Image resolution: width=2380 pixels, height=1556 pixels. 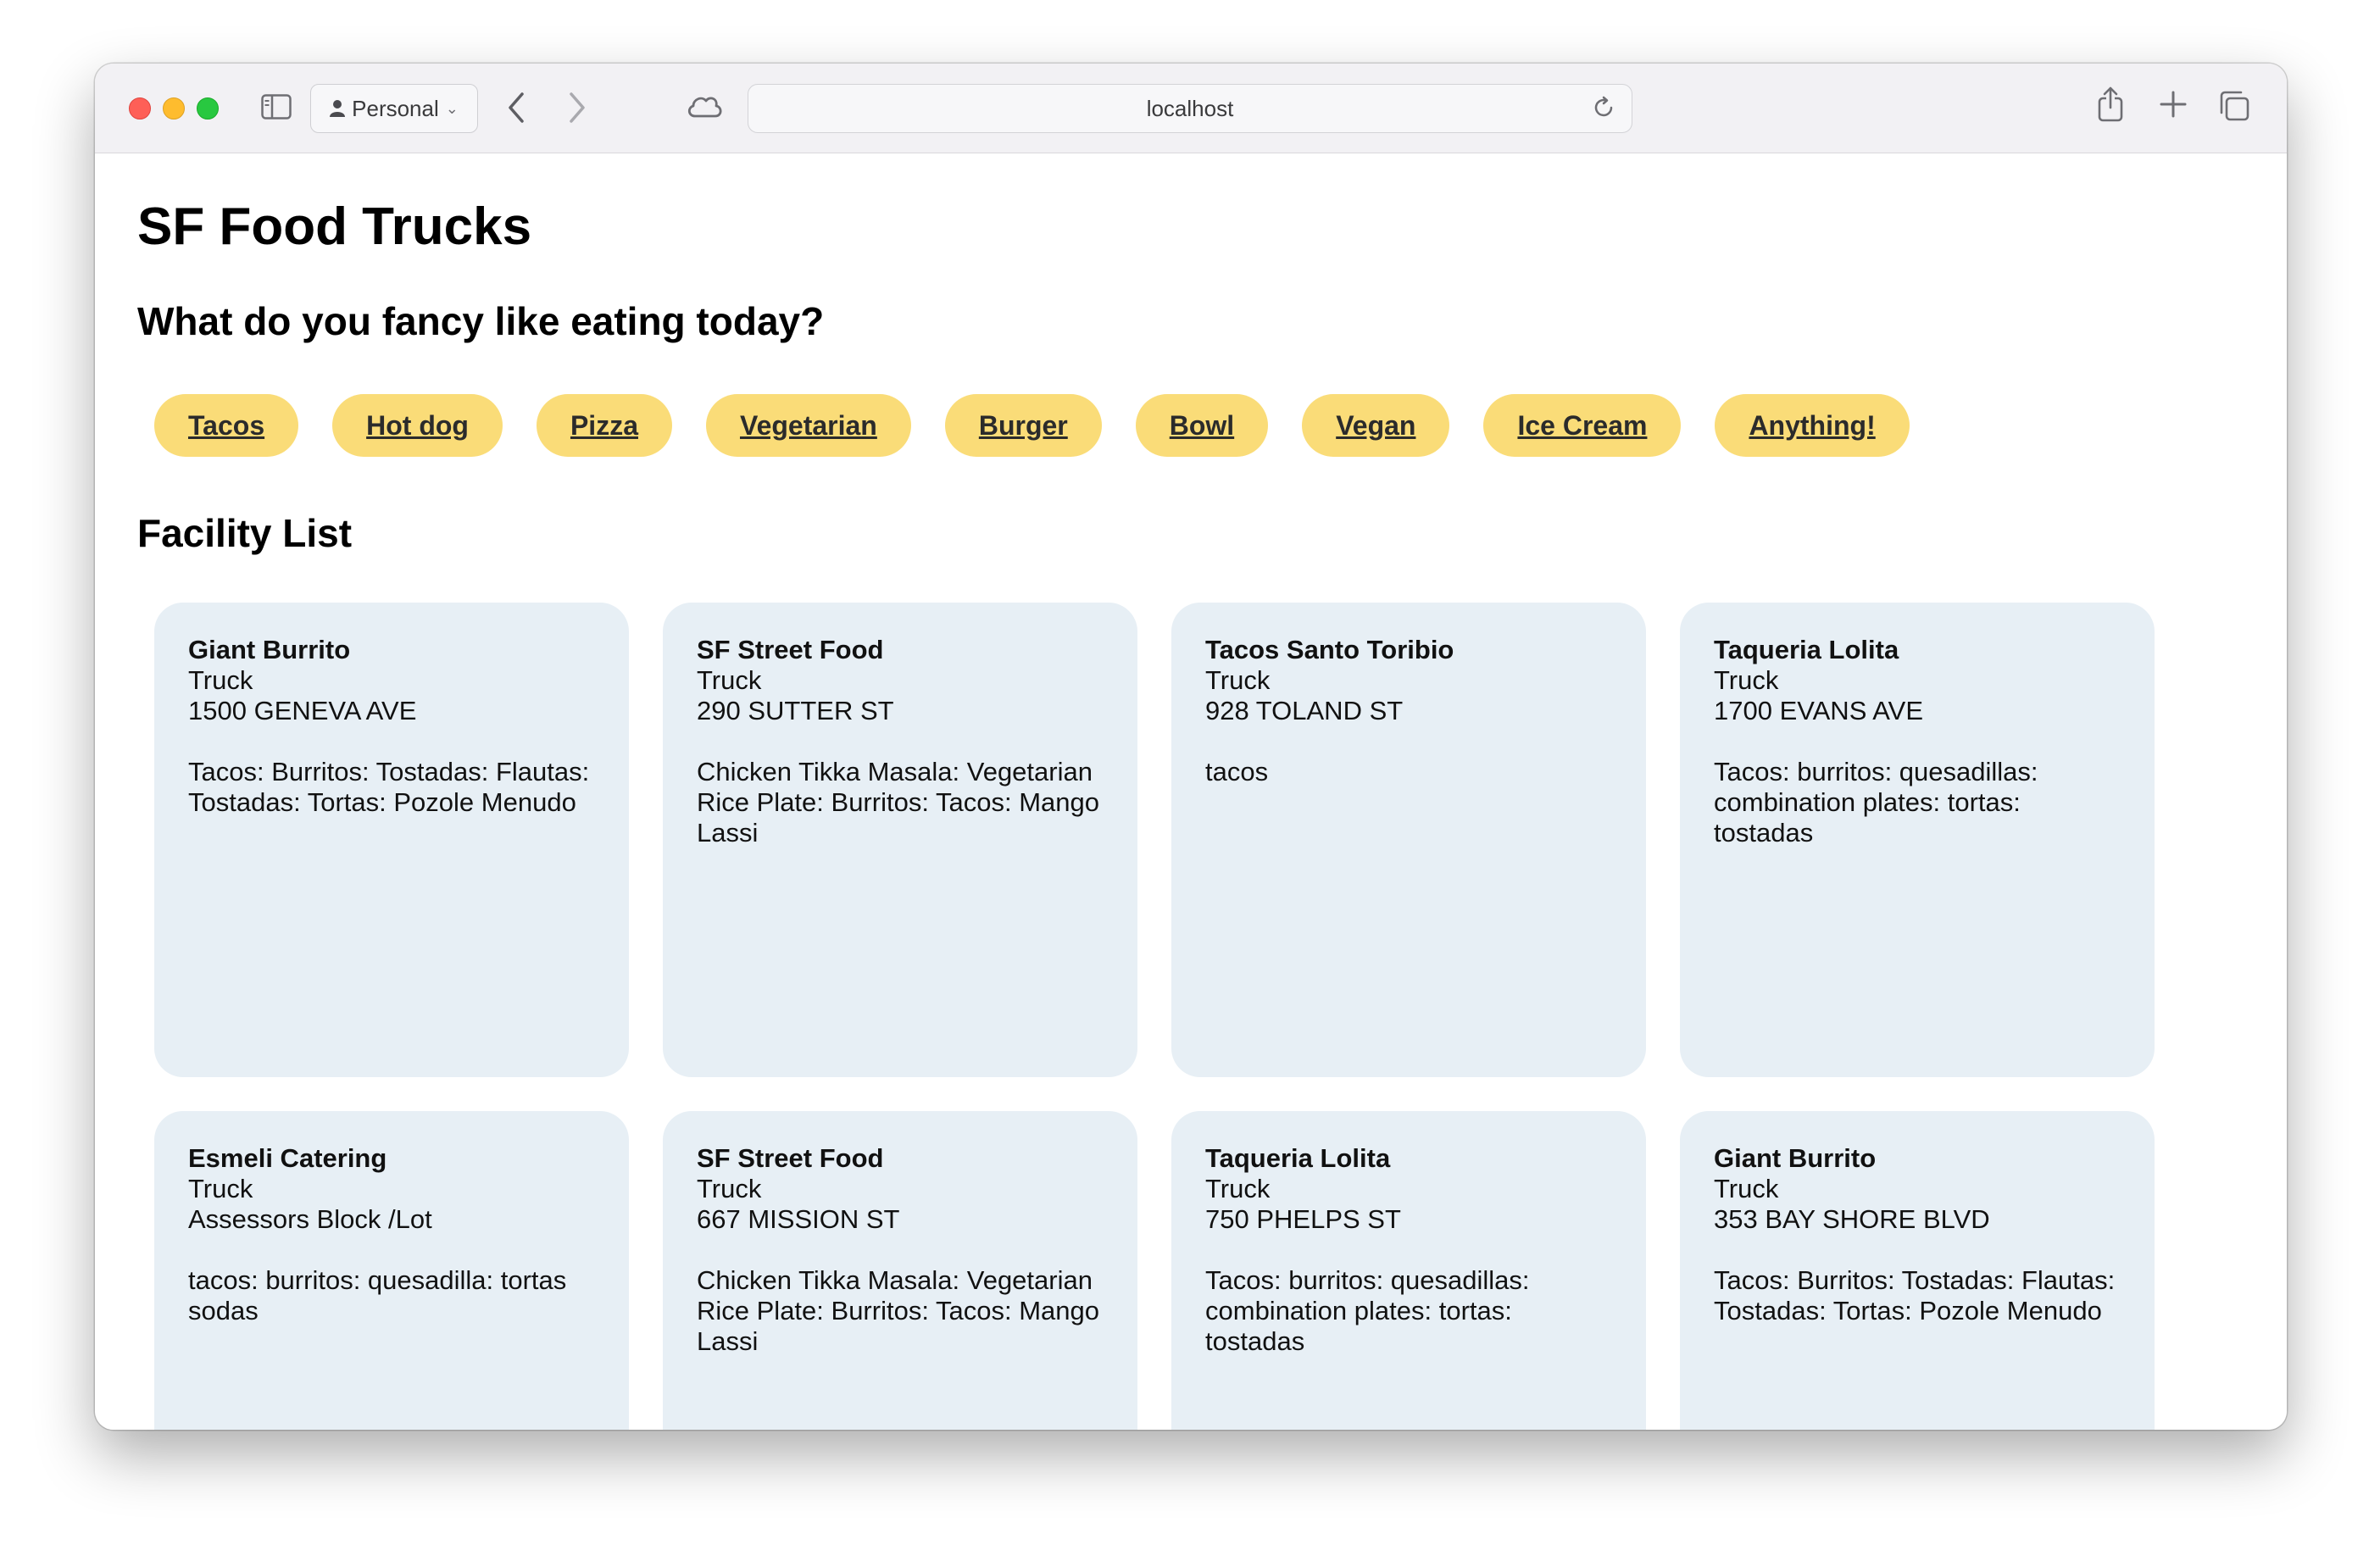 What do you see at coordinates (798, 1219) in the screenshot?
I see `facility-address: 667 MISSION ST` at bounding box center [798, 1219].